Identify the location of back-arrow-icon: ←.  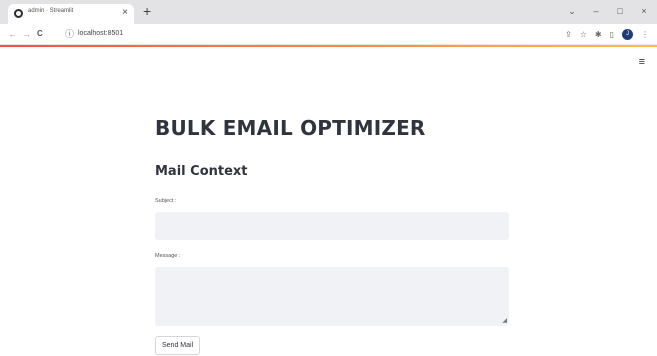
(12, 34).